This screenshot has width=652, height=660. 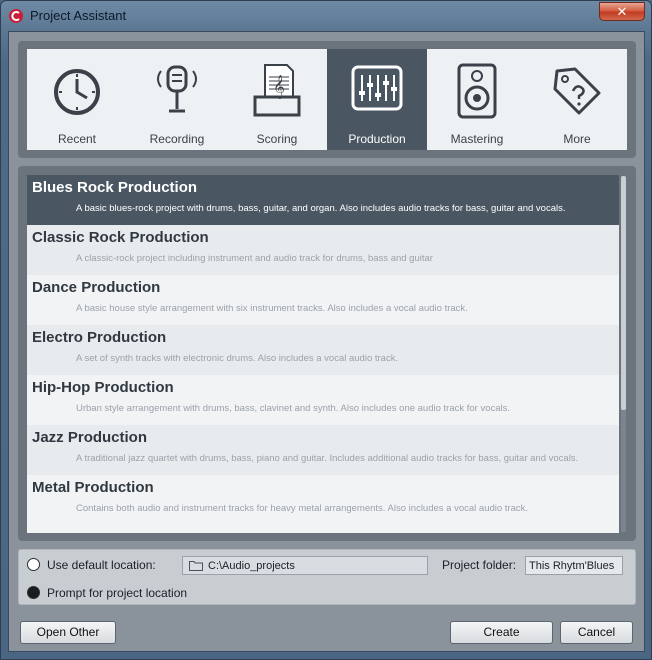 I want to click on template-title: Classic Rock Production, so click(x=120, y=237).